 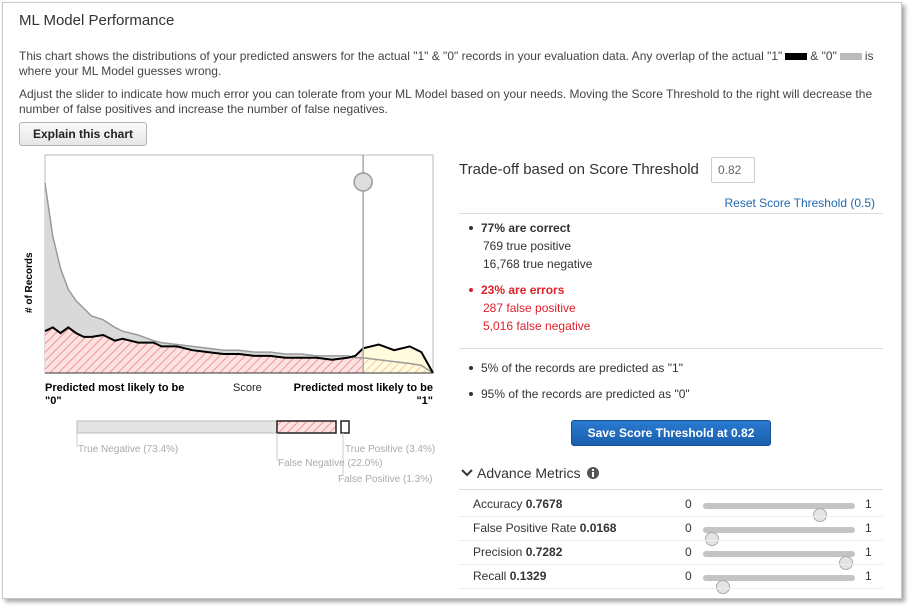 I want to click on right-label-2: "1", so click(x=424, y=401).